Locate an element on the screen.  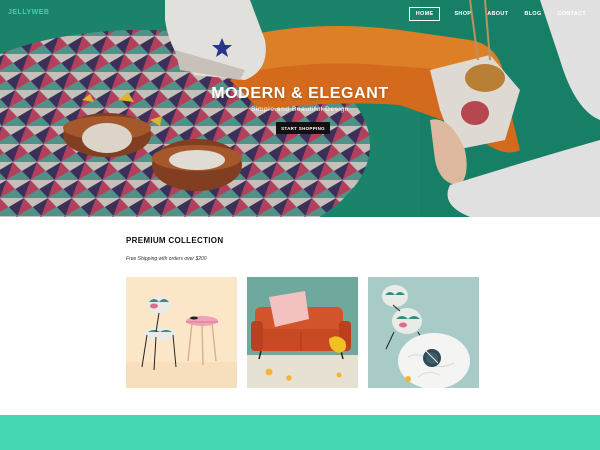
product-card-chair-table is located at coordinates (181, 332).